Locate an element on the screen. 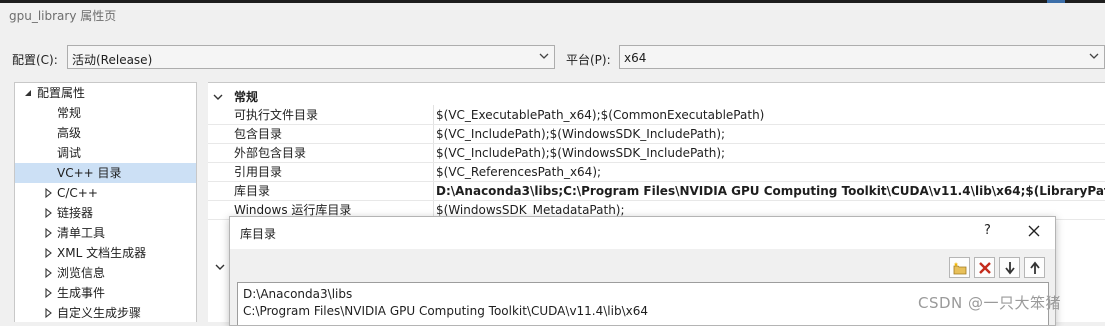  delete-icon is located at coordinates (985, 268).